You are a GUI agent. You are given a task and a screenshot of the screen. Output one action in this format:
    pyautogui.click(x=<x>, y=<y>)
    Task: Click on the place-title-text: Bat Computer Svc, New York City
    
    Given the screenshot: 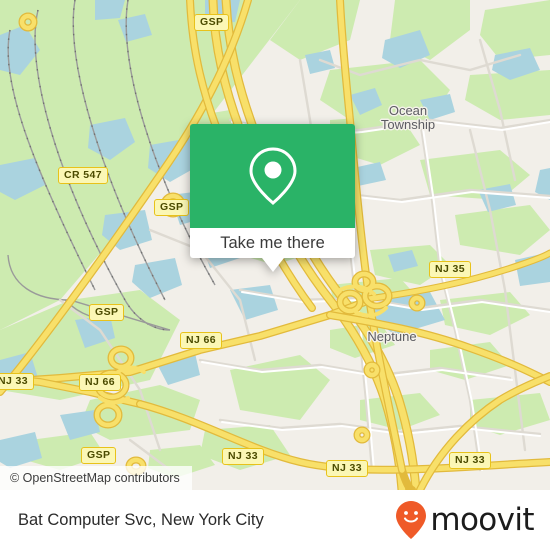 What is the action you would take?
    pyautogui.click(x=141, y=519)
    